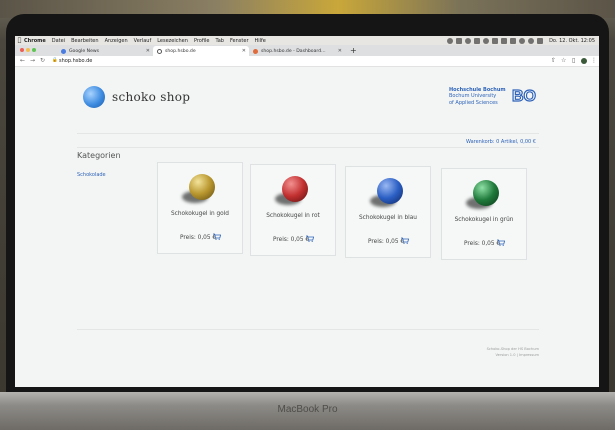 The height and width of the screenshot is (430, 615). Describe the element at coordinates (512, 349) in the screenshot. I see `footer-line-1: Schoko-Shop der HS Bochum` at that location.